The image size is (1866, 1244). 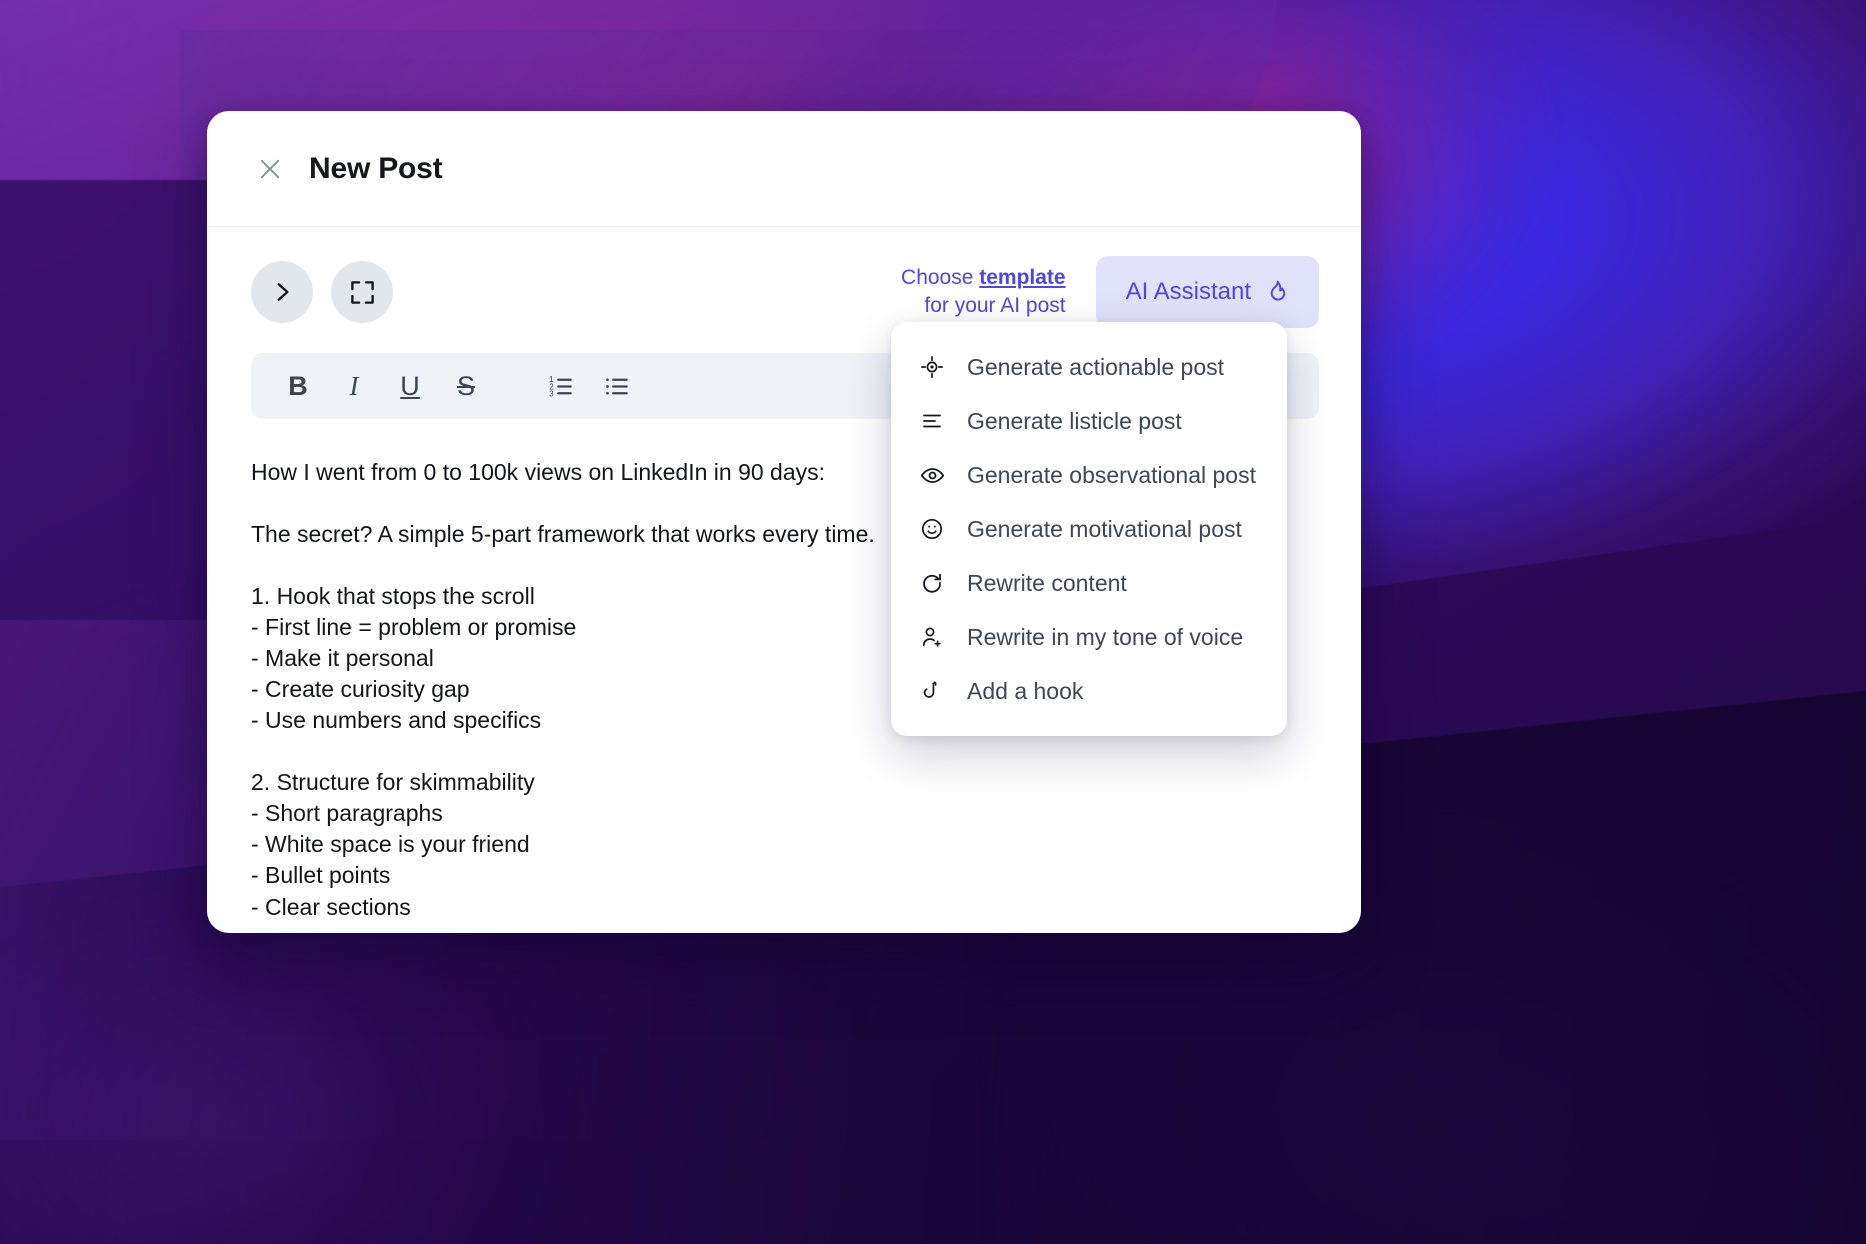 I want to click on editor-line: - Clear sections, so click(x=331, y=906).